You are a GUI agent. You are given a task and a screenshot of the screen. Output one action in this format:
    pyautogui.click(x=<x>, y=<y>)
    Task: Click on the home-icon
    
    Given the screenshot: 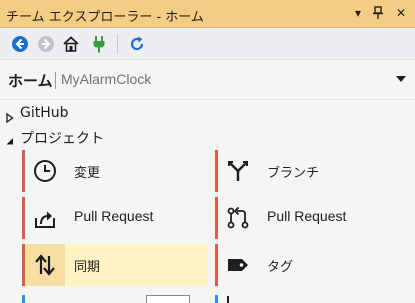 What is the action you would take?
    pyautogui.click(x=71, y=44)
    